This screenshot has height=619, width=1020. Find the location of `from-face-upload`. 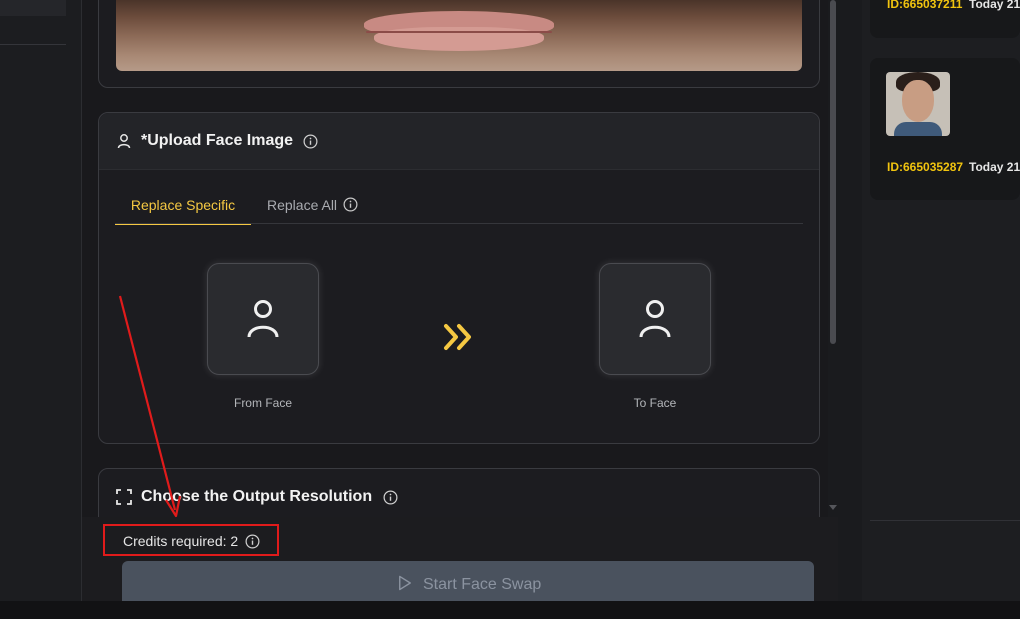

from-face-upload is located at coordinates (263, 319).